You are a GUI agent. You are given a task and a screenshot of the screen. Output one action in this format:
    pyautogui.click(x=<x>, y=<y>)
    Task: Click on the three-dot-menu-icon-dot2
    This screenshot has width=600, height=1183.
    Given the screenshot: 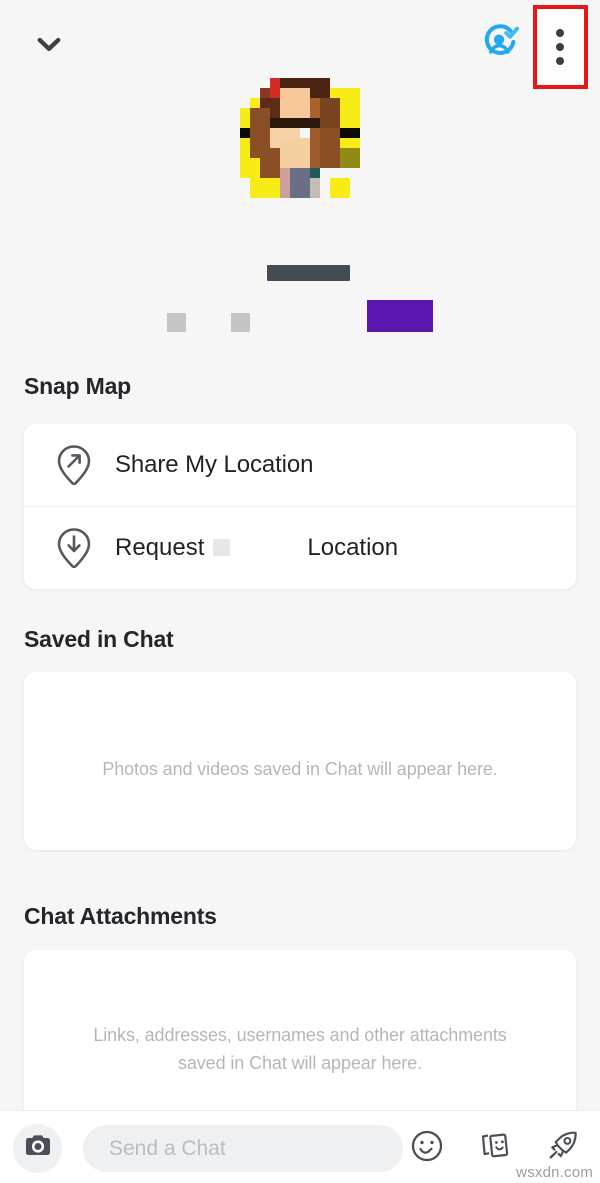 What is the action you would take?
    pyautogui.click(x=560, y=47)
    